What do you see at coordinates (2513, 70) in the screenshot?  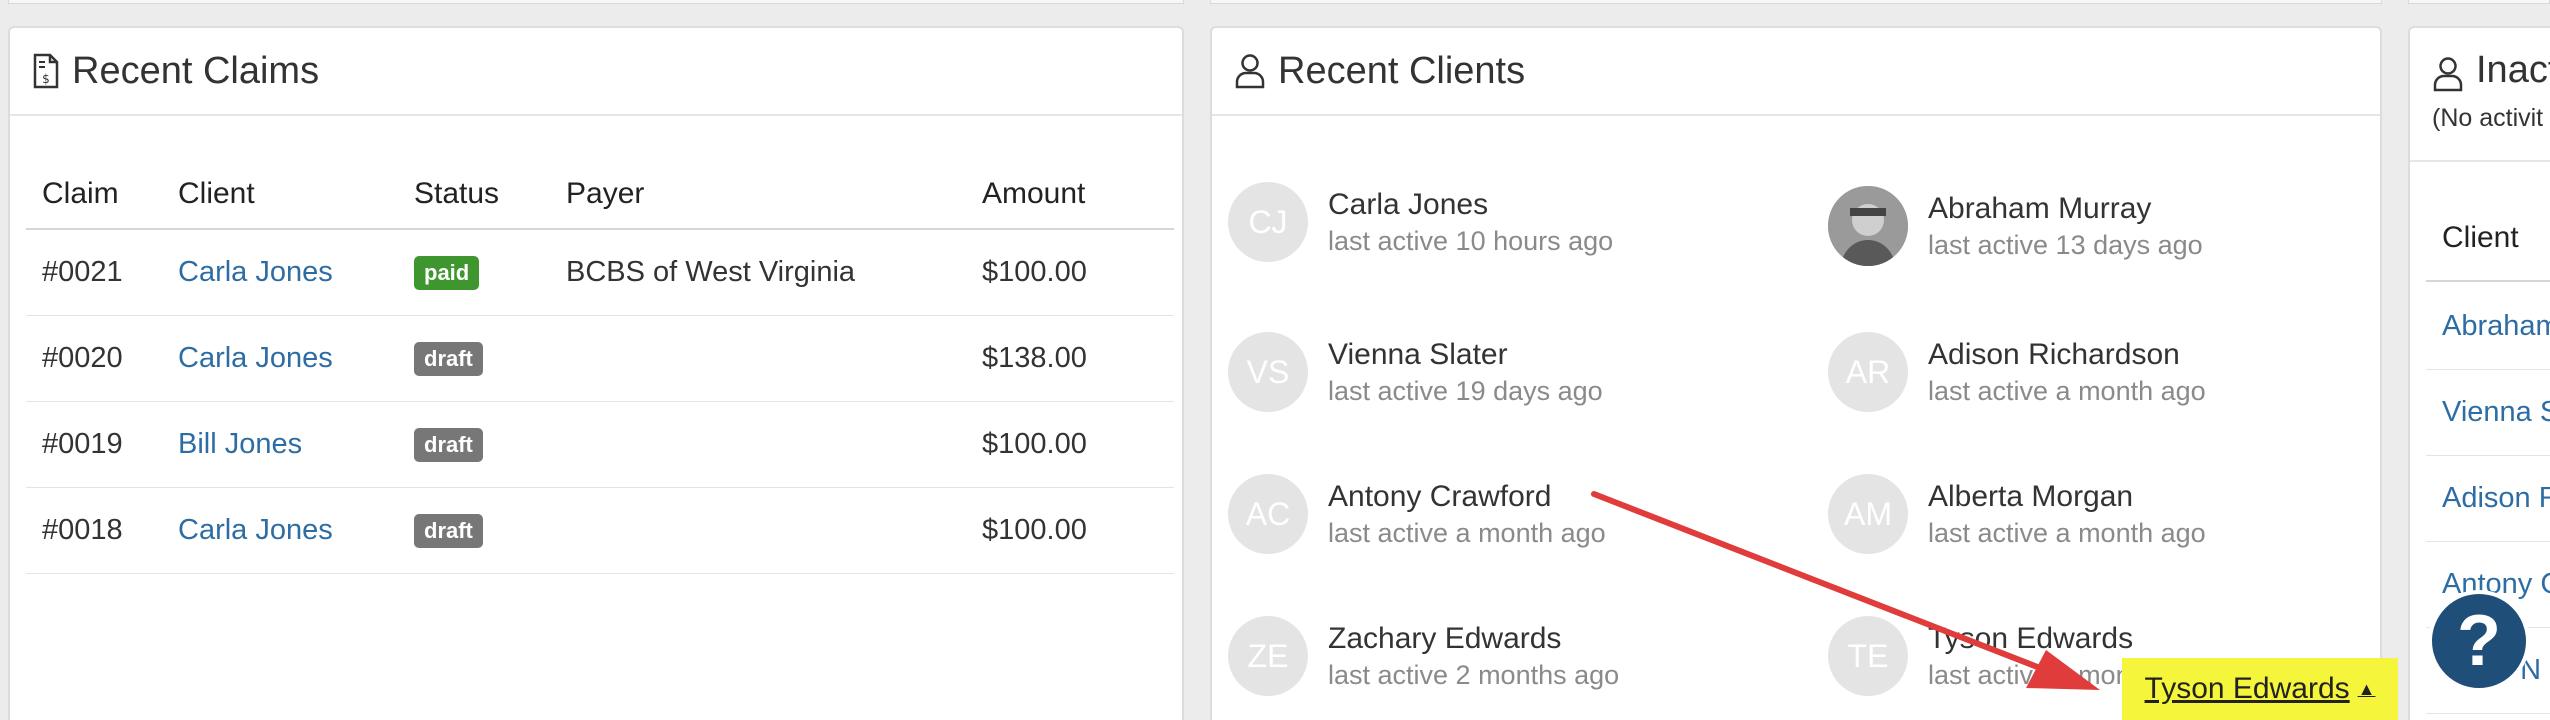 I see `panel-title: Inact` at bounding box center [2513, 70].